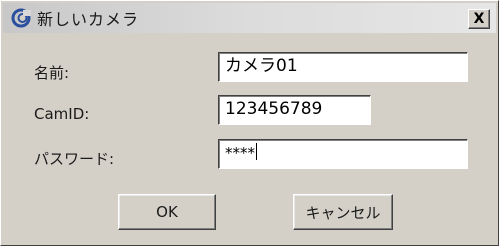 This screenshot has width=499, height=246. Describe the element at coordinates (343, 154) in the screenshot. I see `password-input: ****` at that location.